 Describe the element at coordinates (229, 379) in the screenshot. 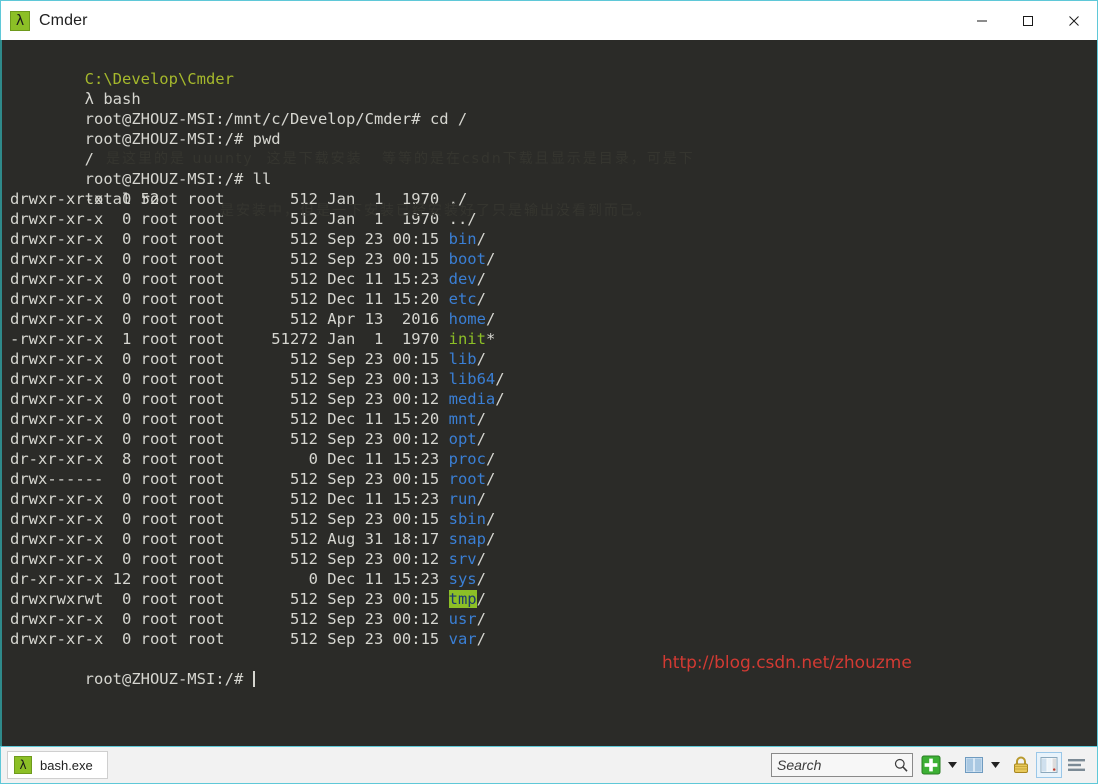

I see `listing-row-meta: drwxr-xr-x 0 root root 512 Sep 23 00:13` at that location.